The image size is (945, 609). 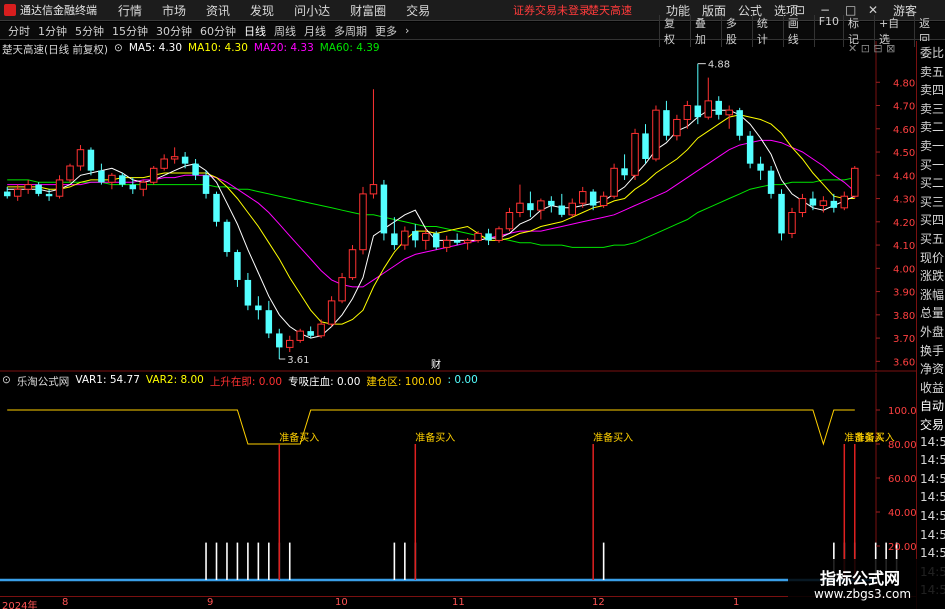 I want to click on sidebar-item: 卖三, so click(x=932, y=108).